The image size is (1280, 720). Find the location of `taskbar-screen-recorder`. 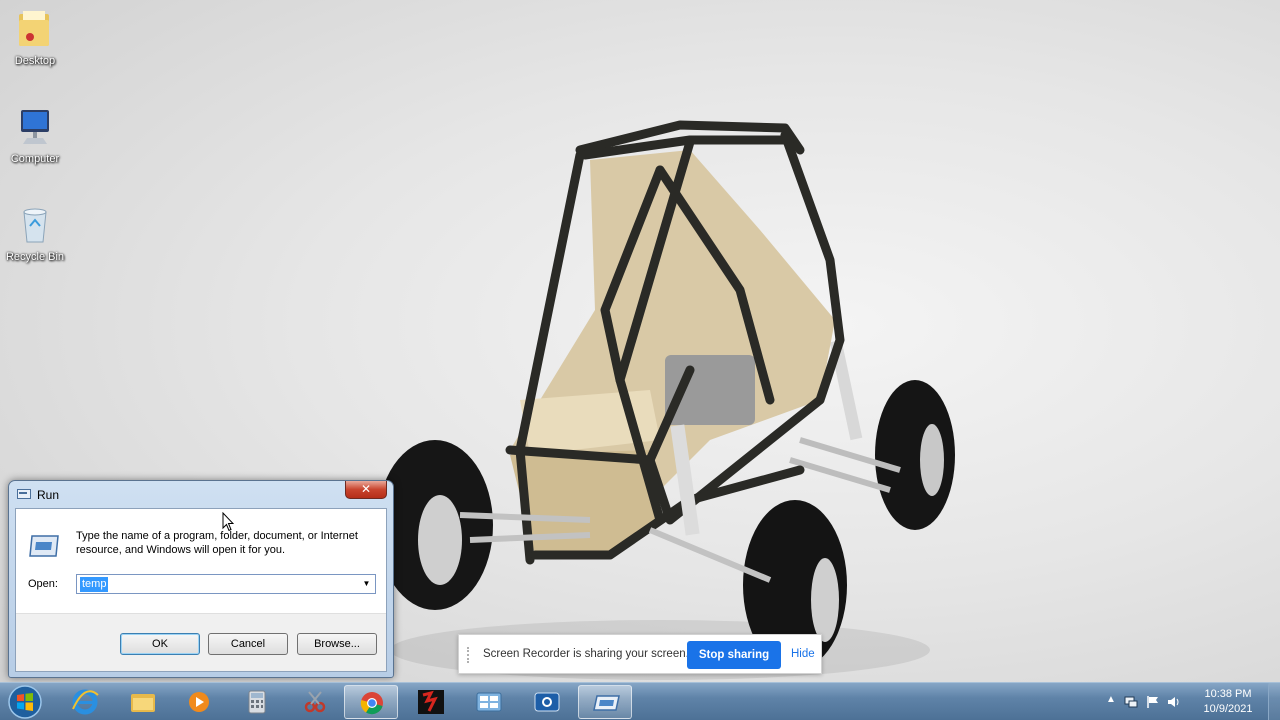

taskbar-screen-recorder is located at coordinates (547, 702).